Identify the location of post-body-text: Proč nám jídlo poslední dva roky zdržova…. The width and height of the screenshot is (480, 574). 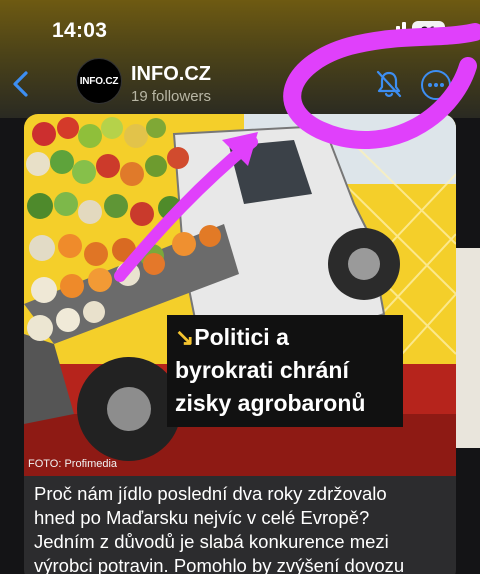
(244, 528).